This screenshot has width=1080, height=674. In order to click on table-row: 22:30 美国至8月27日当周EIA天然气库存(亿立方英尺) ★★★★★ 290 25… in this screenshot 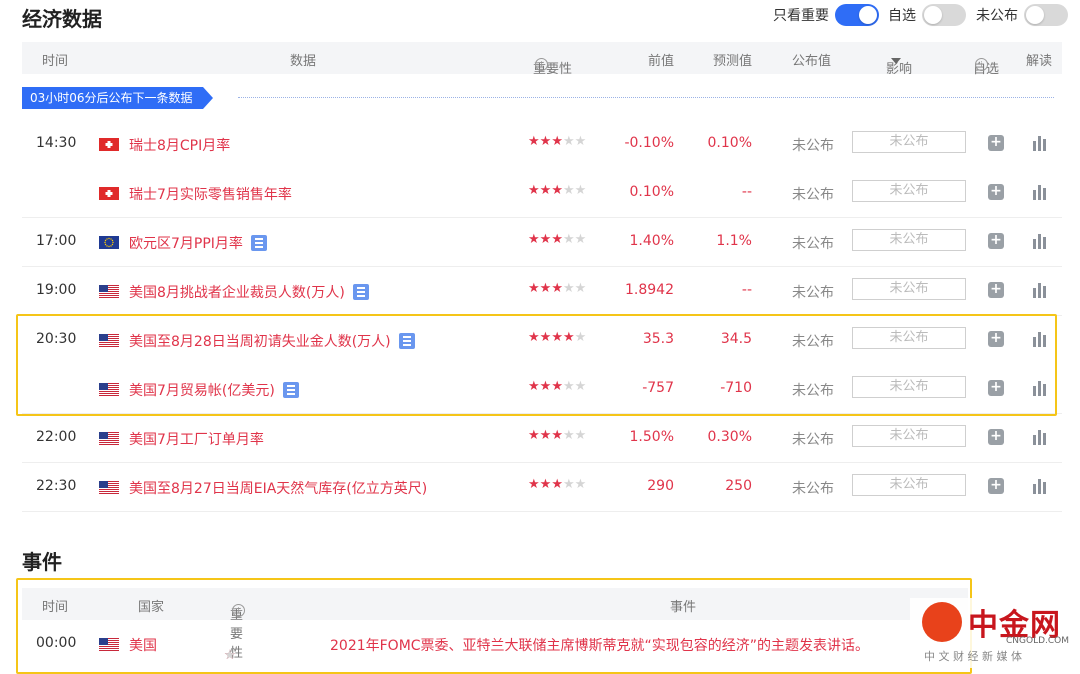, I will do `click(542, 487)`.